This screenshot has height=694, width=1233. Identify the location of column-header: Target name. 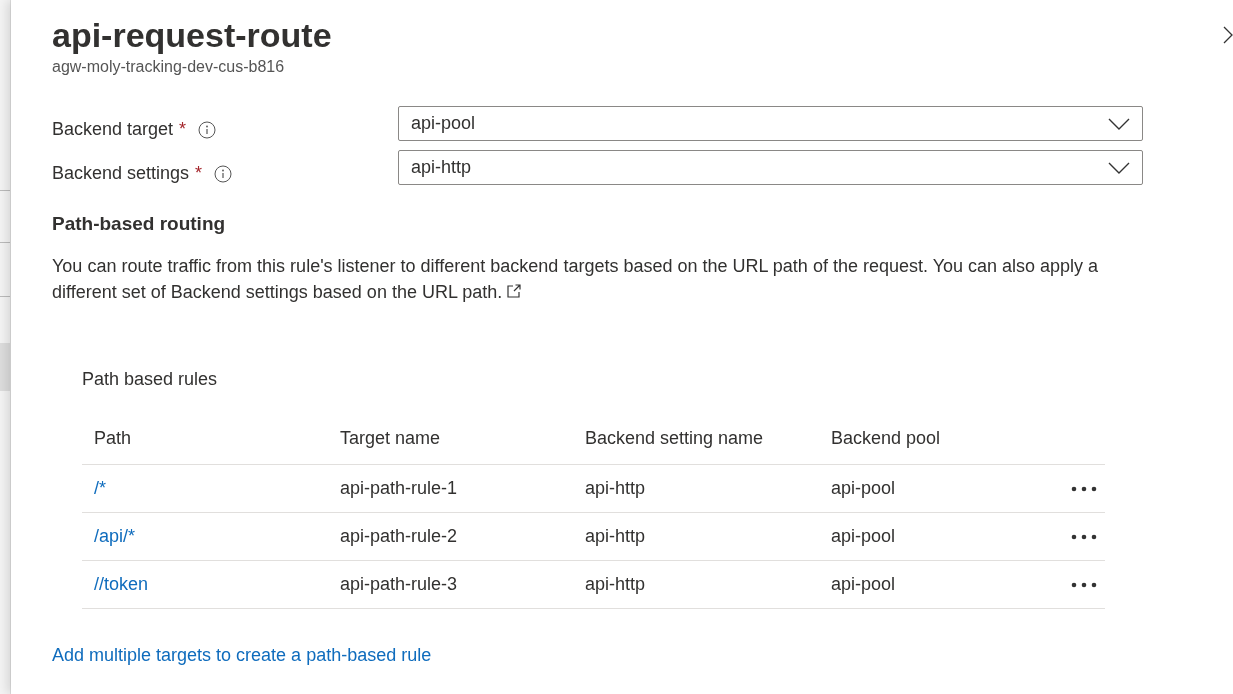
(390, 438).